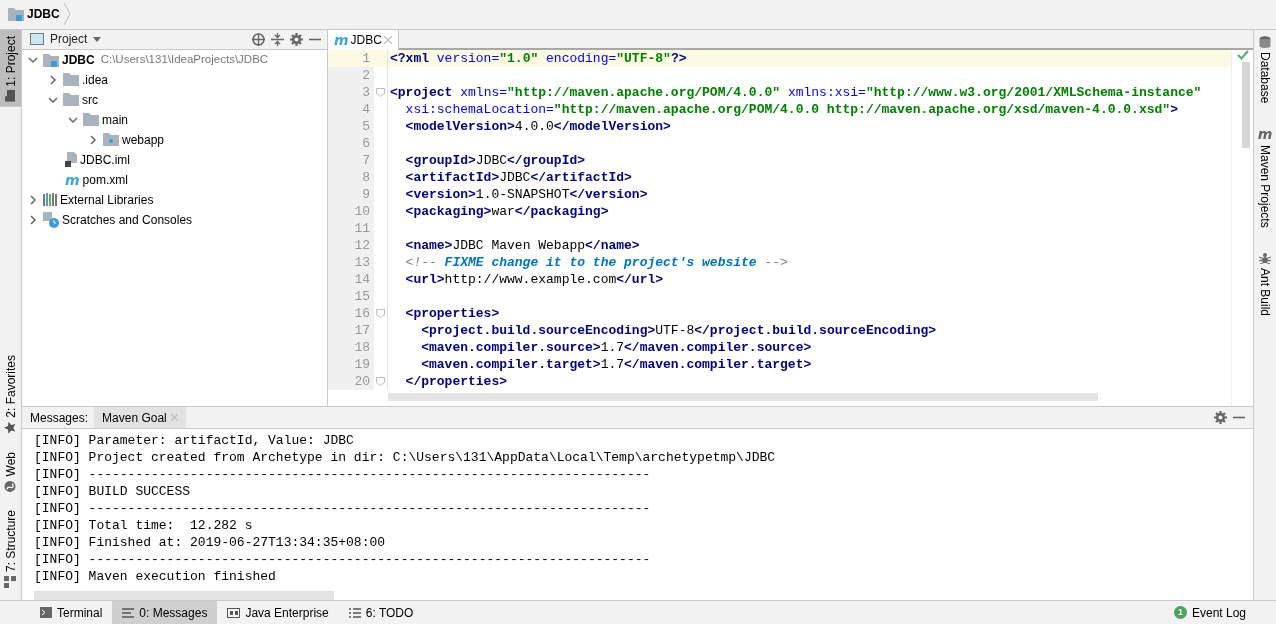 This screenshot has height=624, width=1276. What do you see at coordinates (495, 160) in the screenshot?
I see `code-line: <groupId>JDBC</groupId>` at bounding box center [495, 160].